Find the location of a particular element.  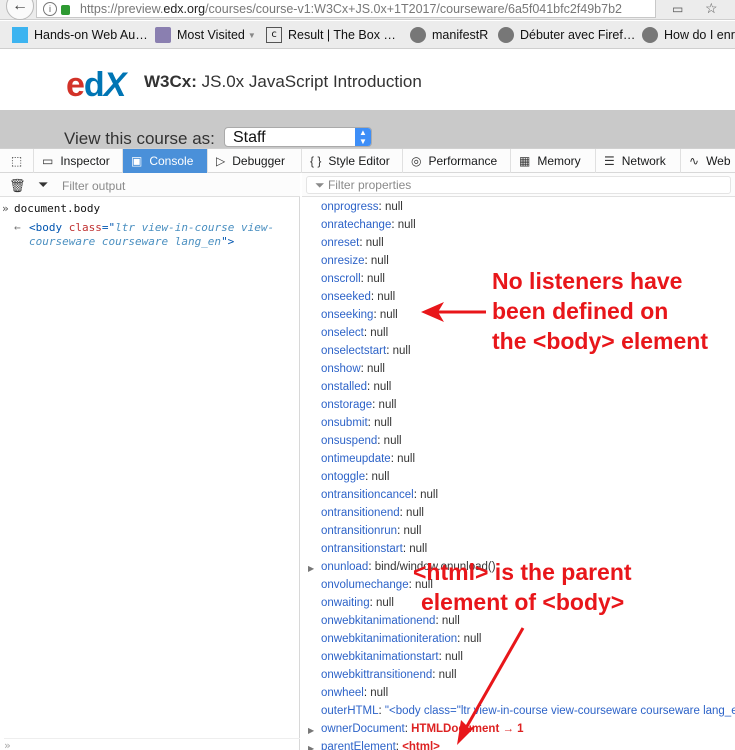

property-key: onstalled is located at coordinates (344, 387).